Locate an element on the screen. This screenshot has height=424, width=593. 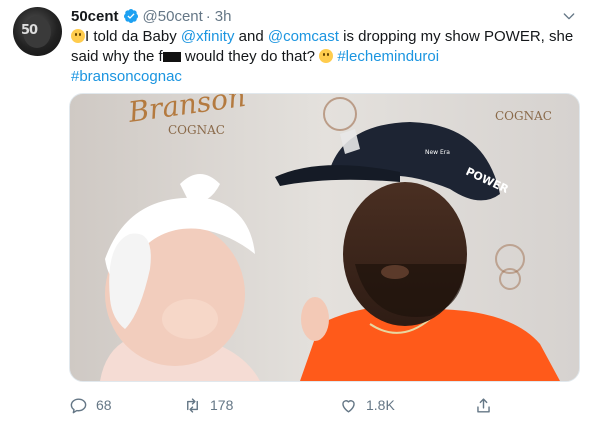
avatar-text: 50 is located at coordinates (29, 30).